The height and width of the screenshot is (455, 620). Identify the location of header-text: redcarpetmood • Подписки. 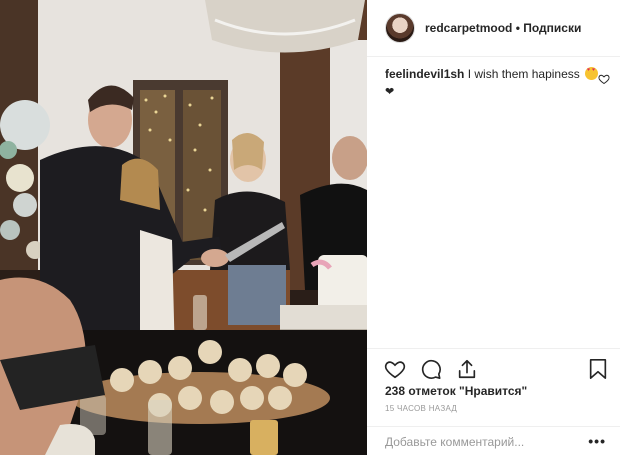
(503, 28).